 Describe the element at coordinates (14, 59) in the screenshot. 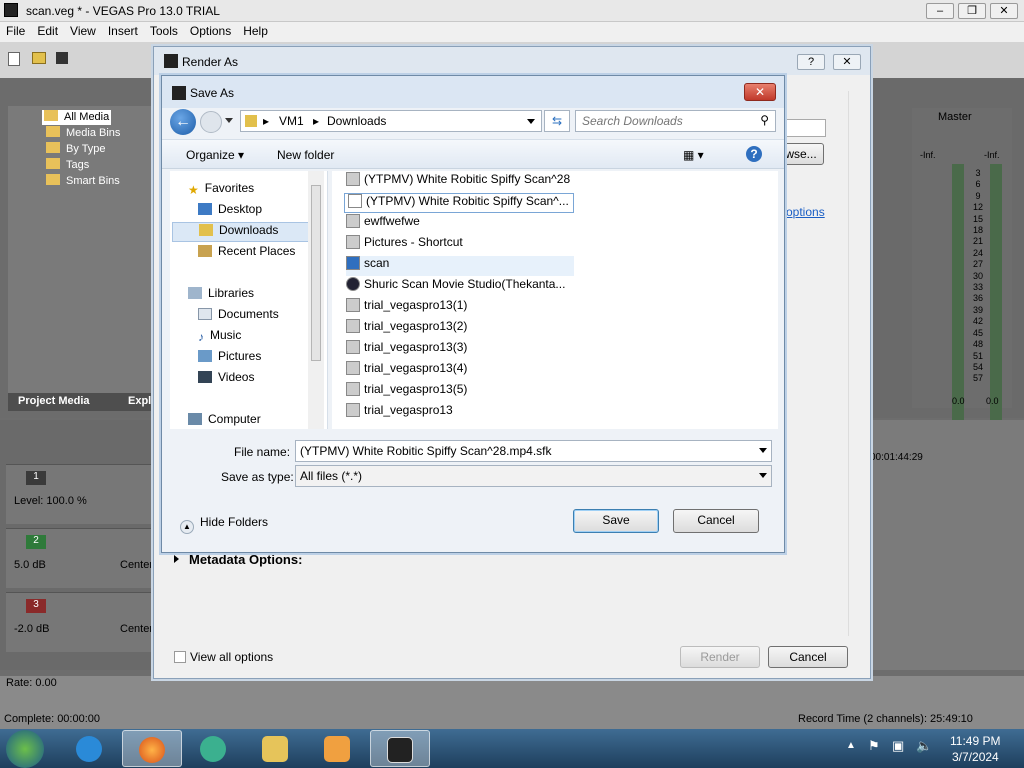

I see `new-file-icon` at that location.